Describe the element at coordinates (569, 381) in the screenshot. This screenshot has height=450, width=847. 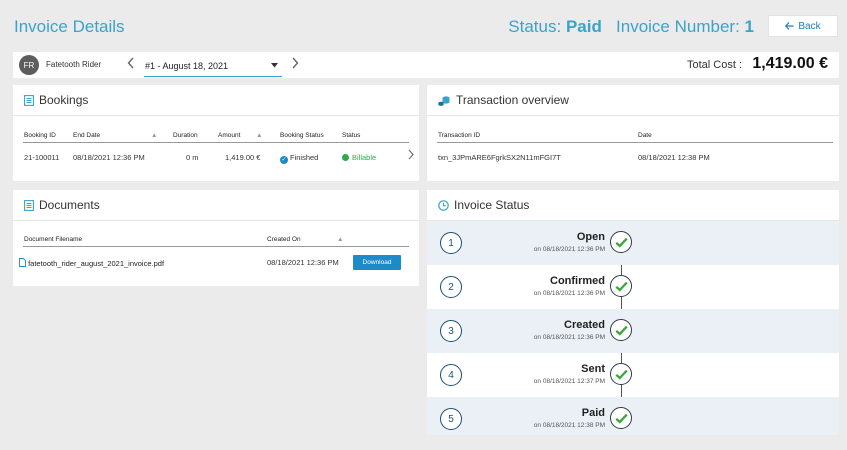
I see `step-date: on 08/18/2021 12:37 PM` at that location.